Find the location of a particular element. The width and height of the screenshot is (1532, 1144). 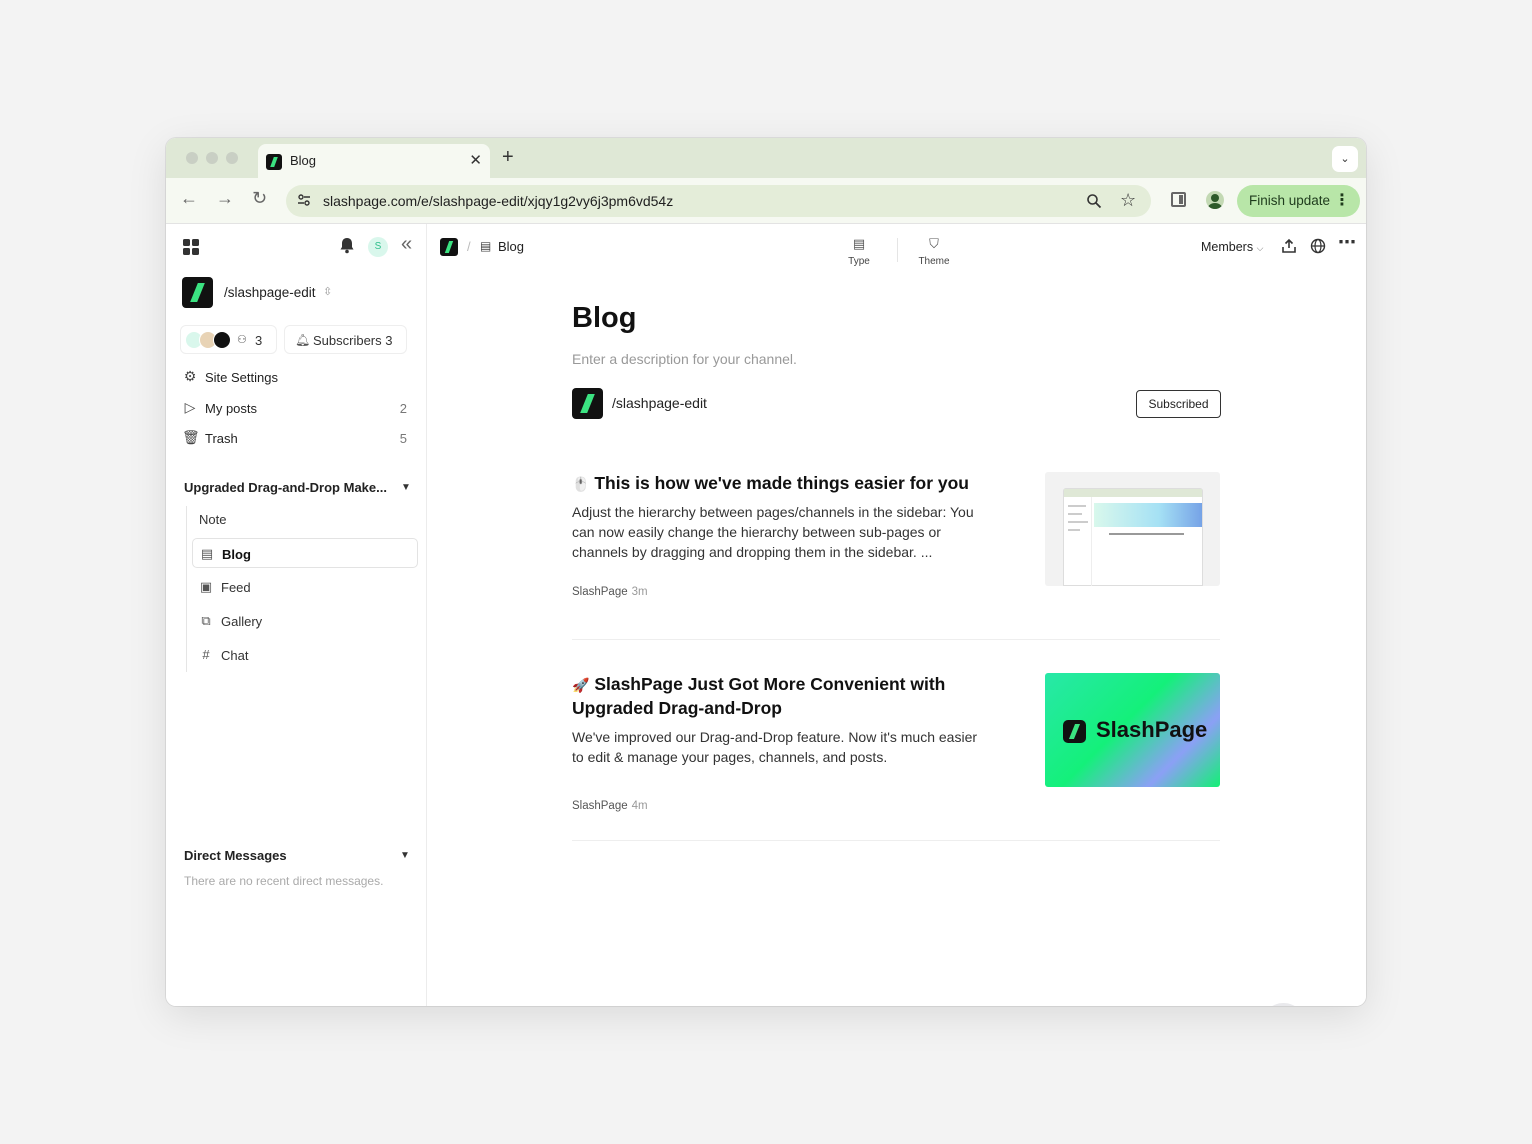

breadcrumb-site-logo is located at coordinates (449, 247).